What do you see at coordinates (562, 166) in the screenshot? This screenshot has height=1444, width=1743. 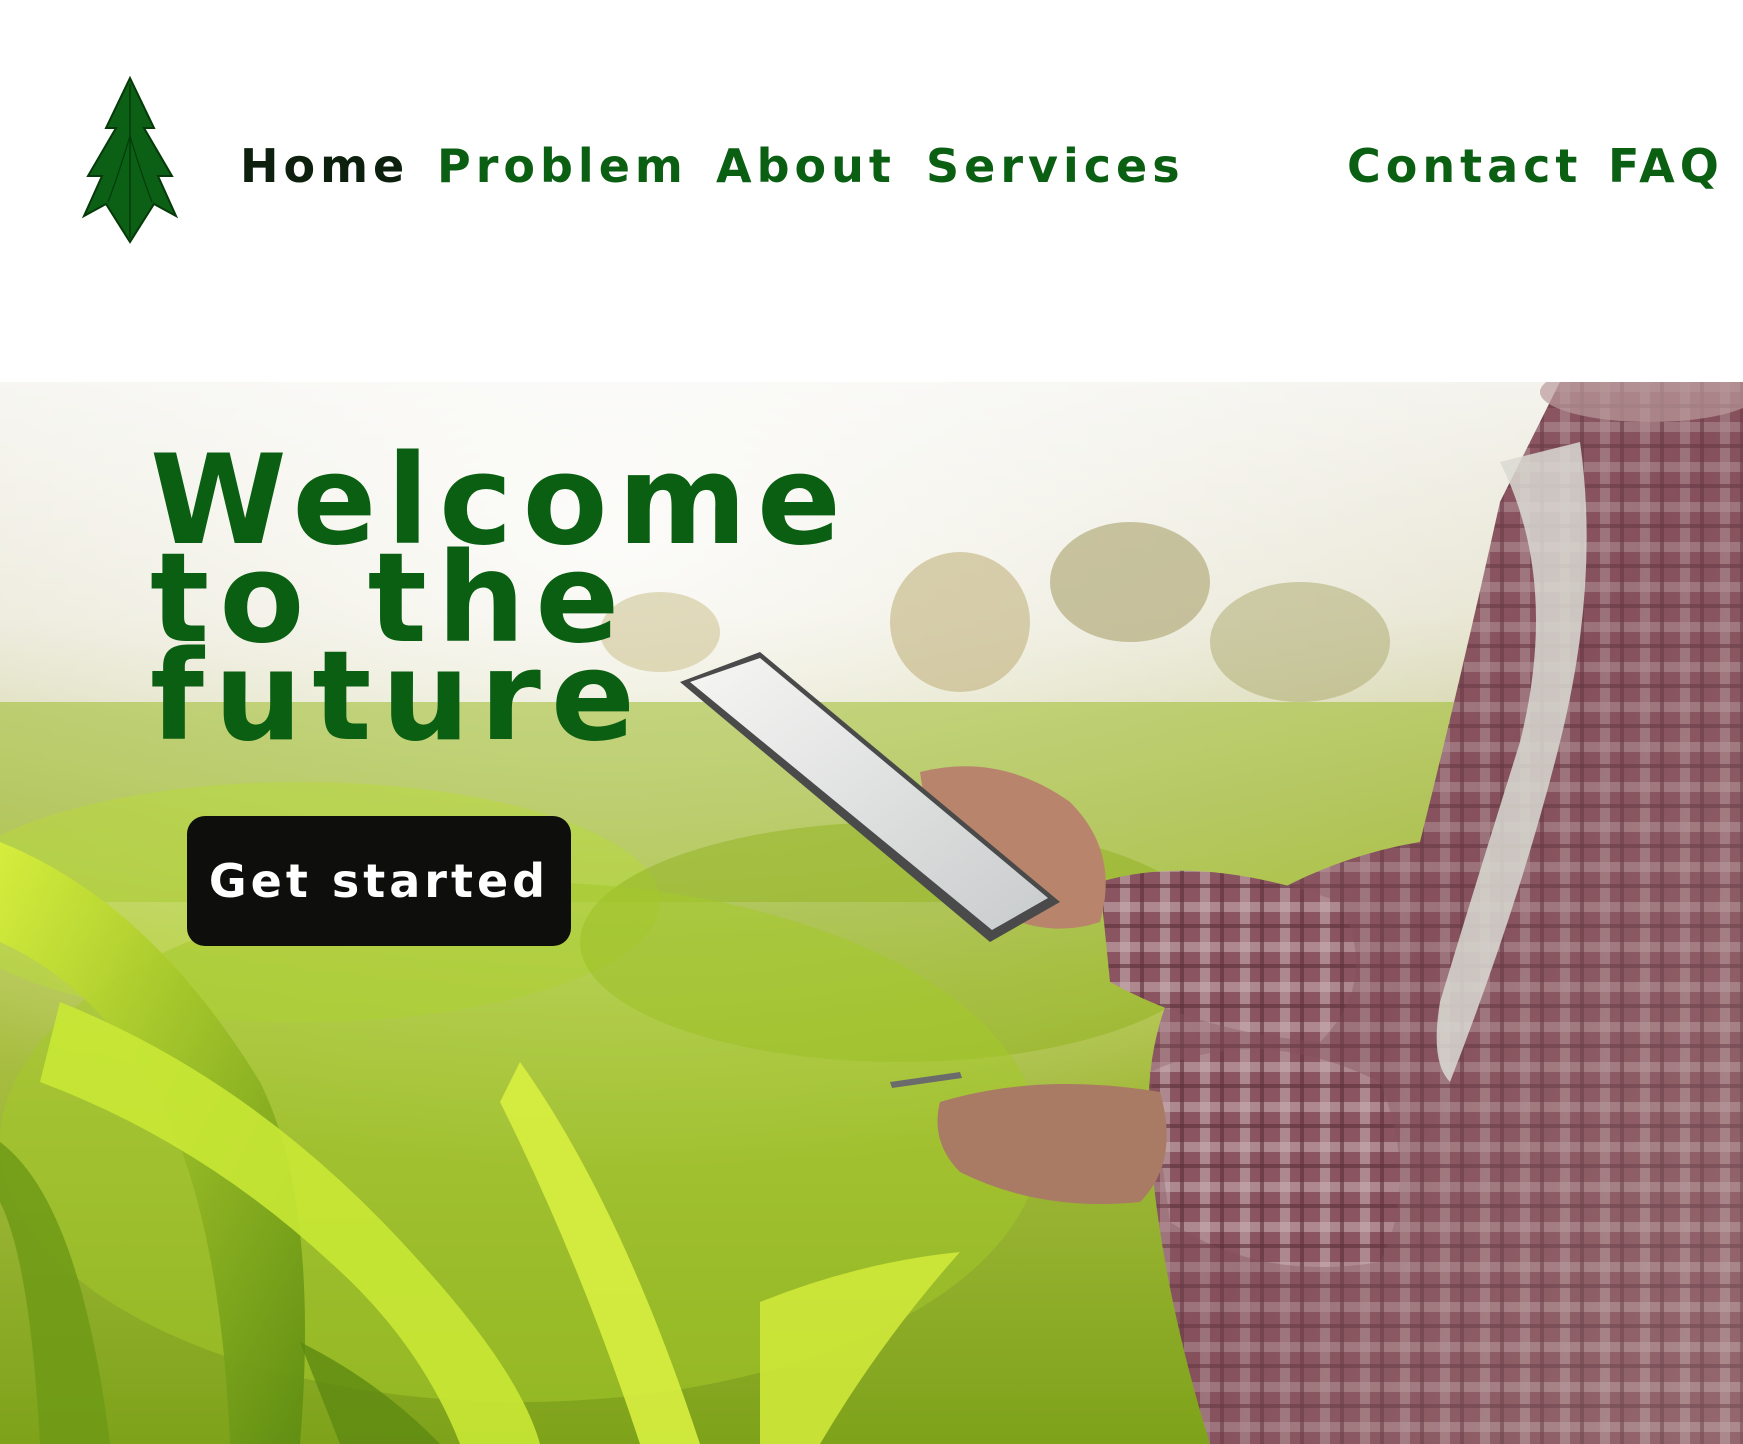 I see `nav-problem: Problem` at bounding box center [562, 166].